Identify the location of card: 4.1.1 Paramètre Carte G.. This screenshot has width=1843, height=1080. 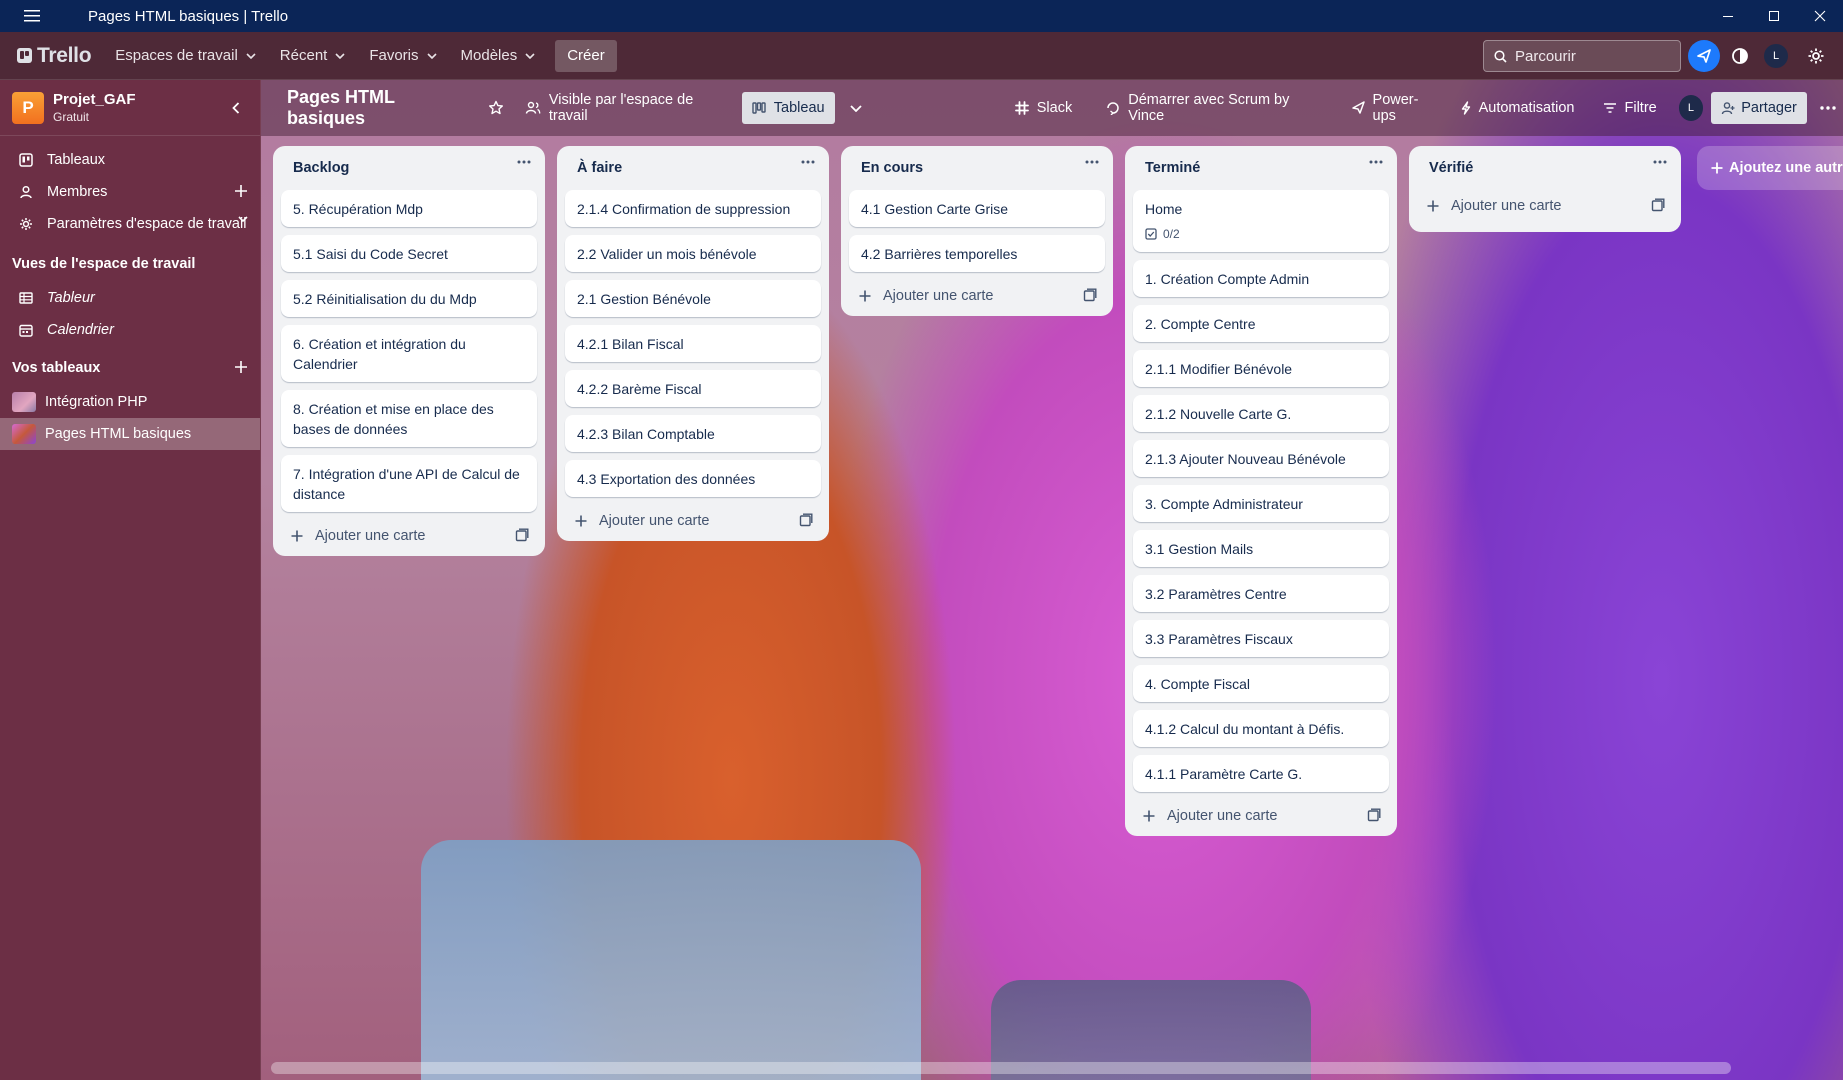
(1261, 773).